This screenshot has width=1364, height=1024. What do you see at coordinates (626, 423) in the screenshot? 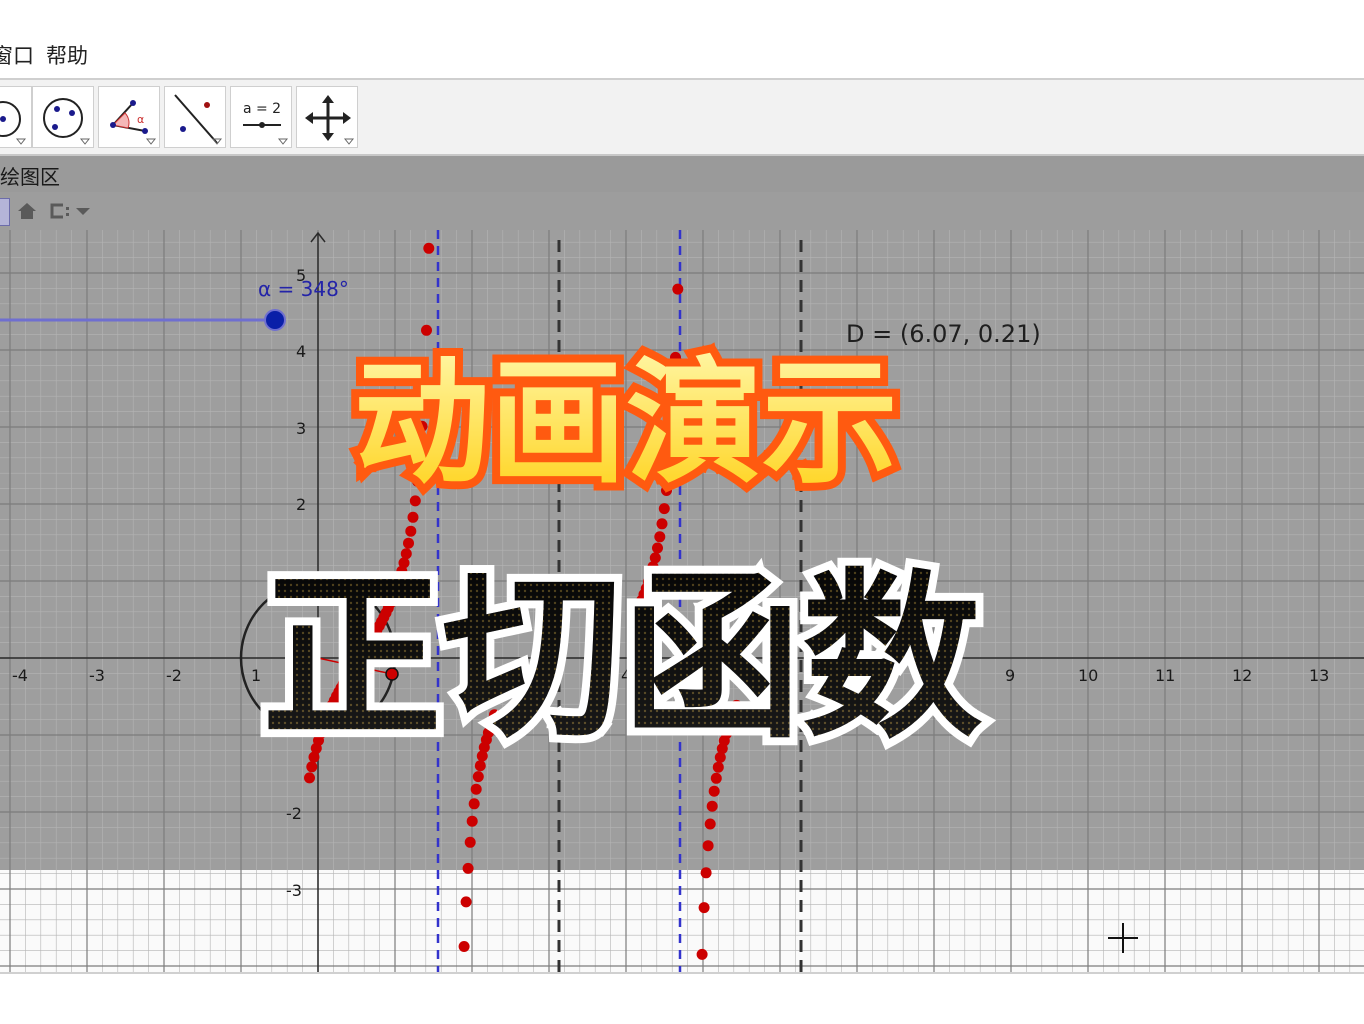
I see `overlay-title-line1: 动画演示` at bounding box center [626, 423].